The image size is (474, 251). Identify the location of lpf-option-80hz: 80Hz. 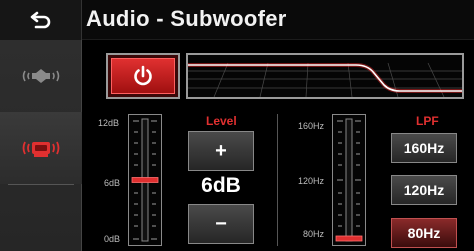
(424, 233).